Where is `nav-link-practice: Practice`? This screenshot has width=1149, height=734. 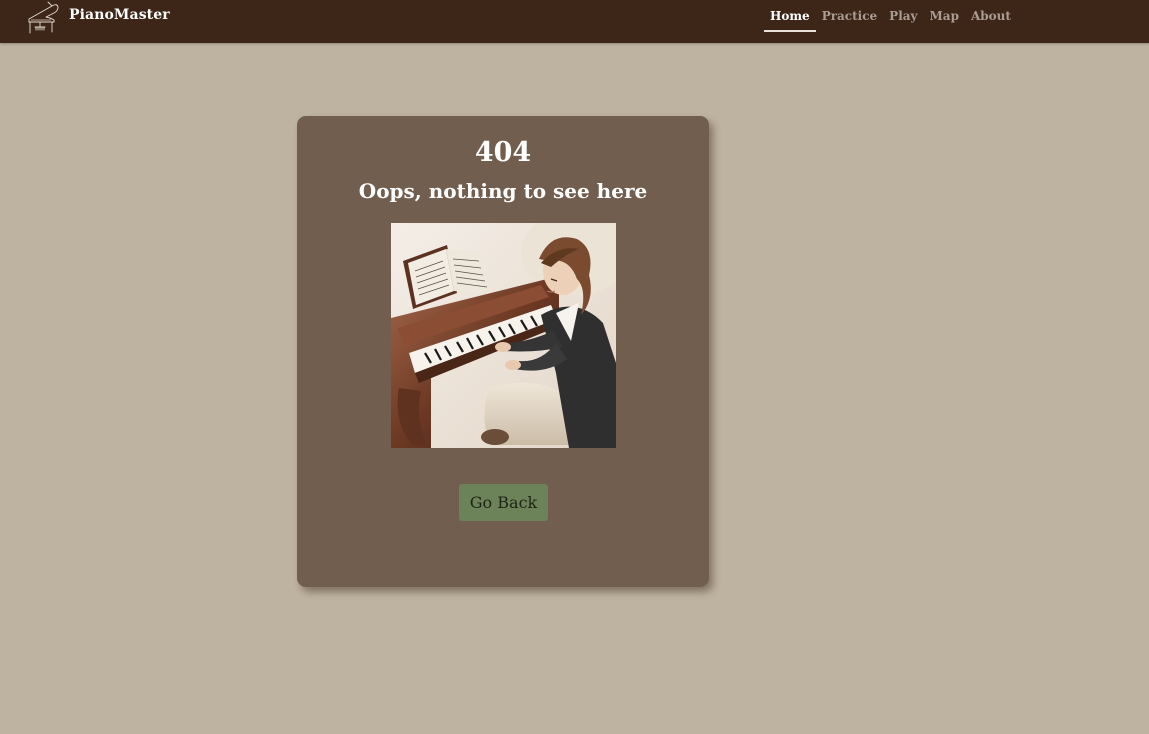 nav-link-practice: Practice is located at coordinates (849, 16).